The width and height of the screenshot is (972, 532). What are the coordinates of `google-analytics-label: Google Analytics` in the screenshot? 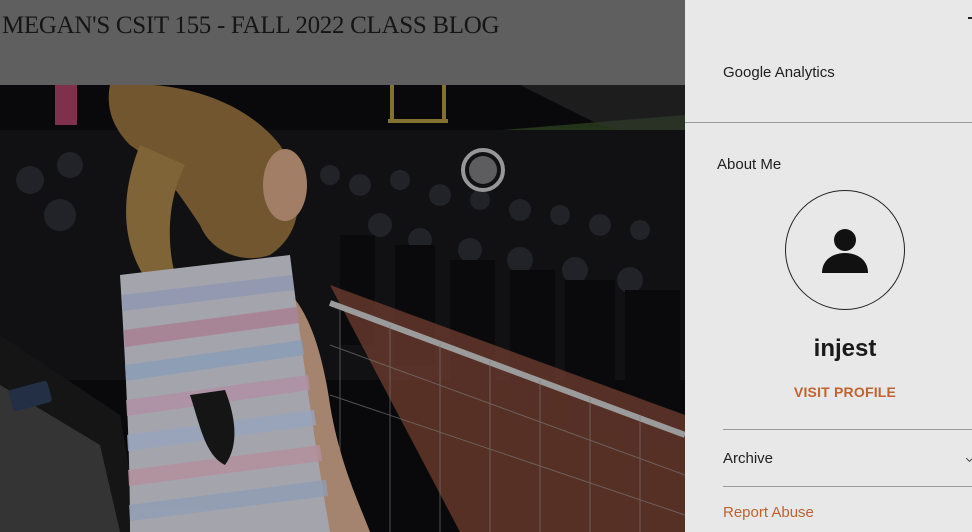 It's located at (779, 72).